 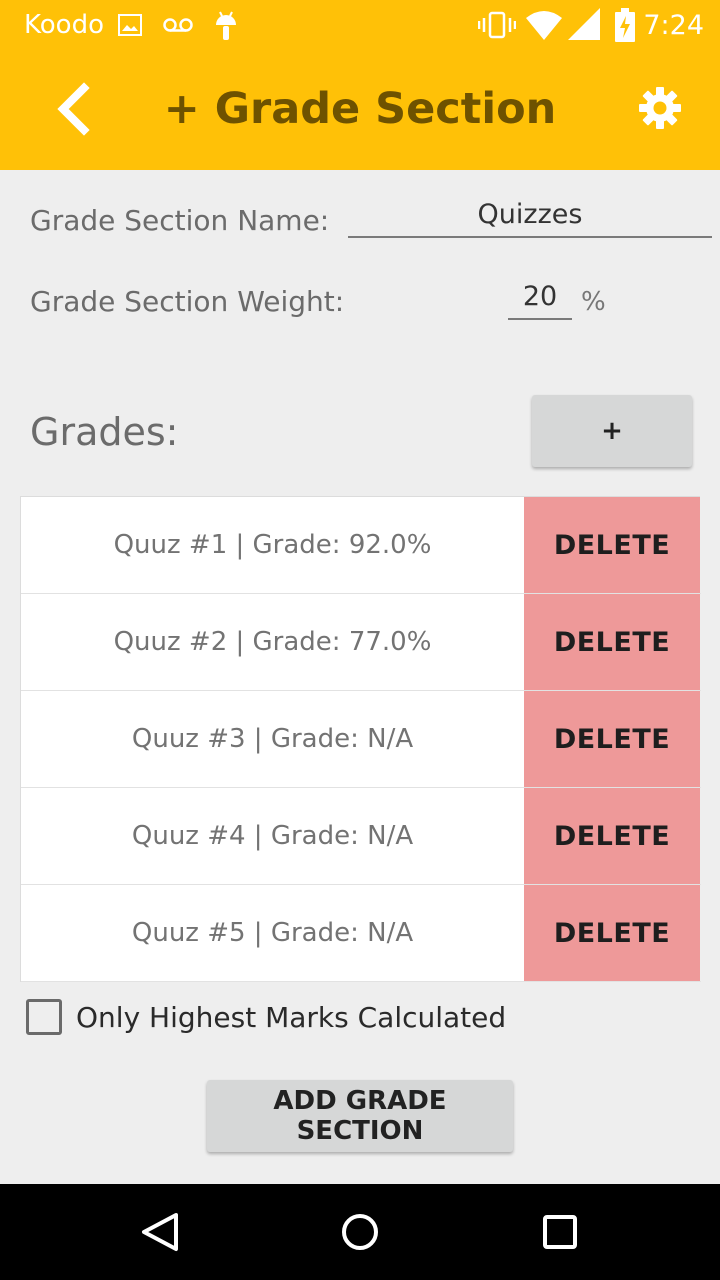 What do you see at coordinates (272, 739) in the screenshot?
I see `grade-item-text: Quuz #3 | Grade: N/A` at bounding box center [272, 739].